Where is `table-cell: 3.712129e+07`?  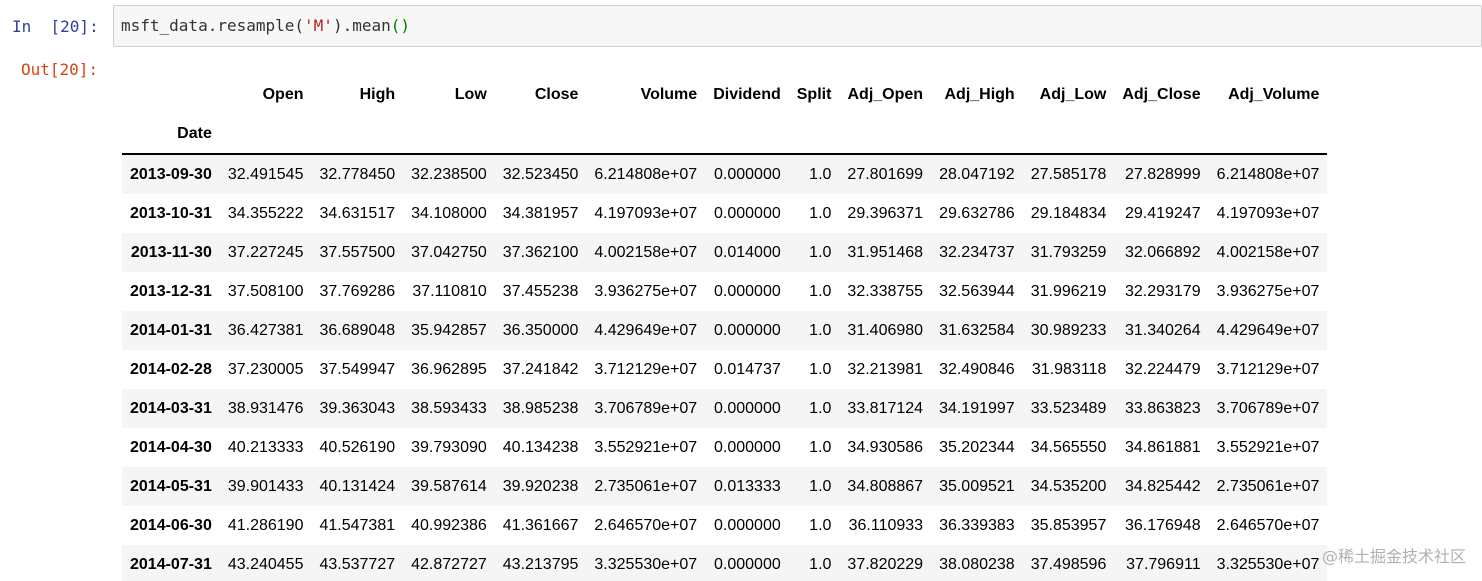
table-cell: 3.712129e+07 is located at coordinates (646, 369).